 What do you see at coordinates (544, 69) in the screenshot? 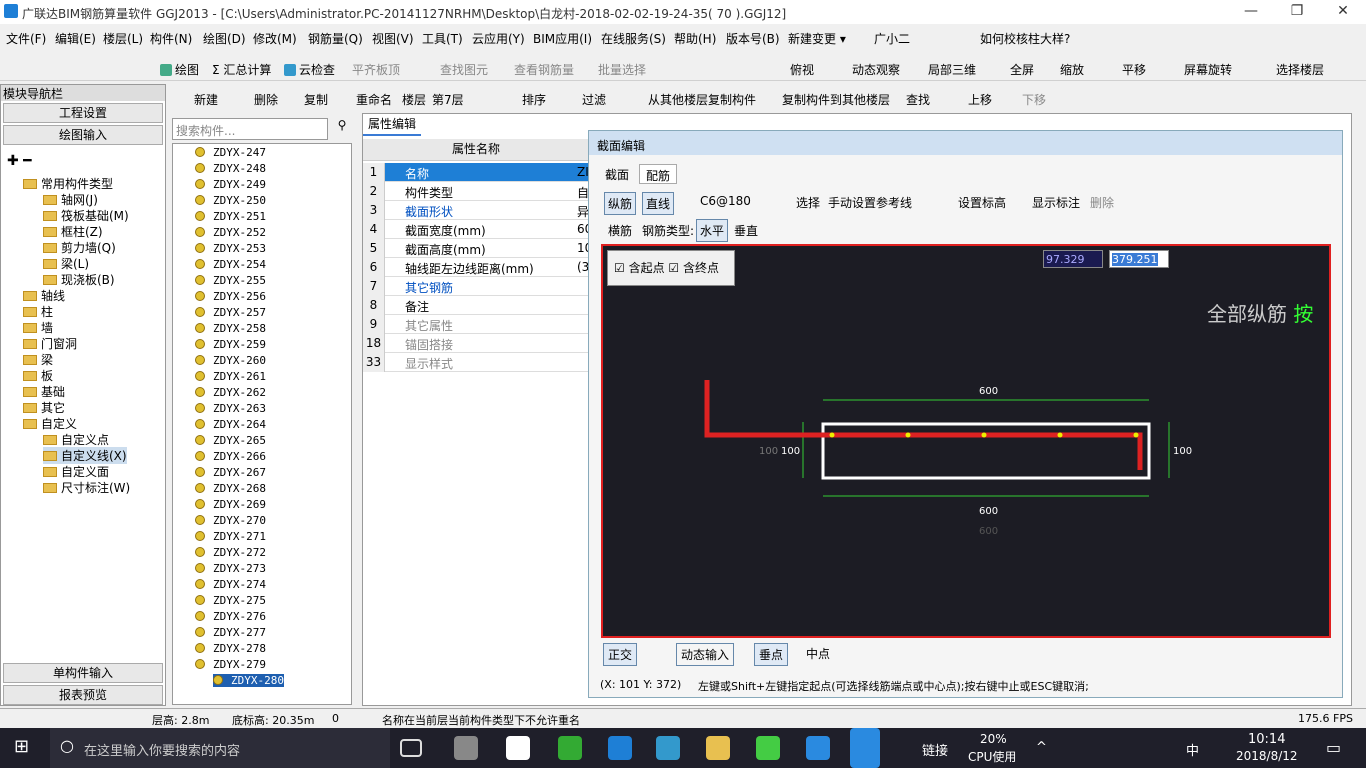
I see `view-rebar-button: 查看钢筋量` at bounding box center [544, 69].